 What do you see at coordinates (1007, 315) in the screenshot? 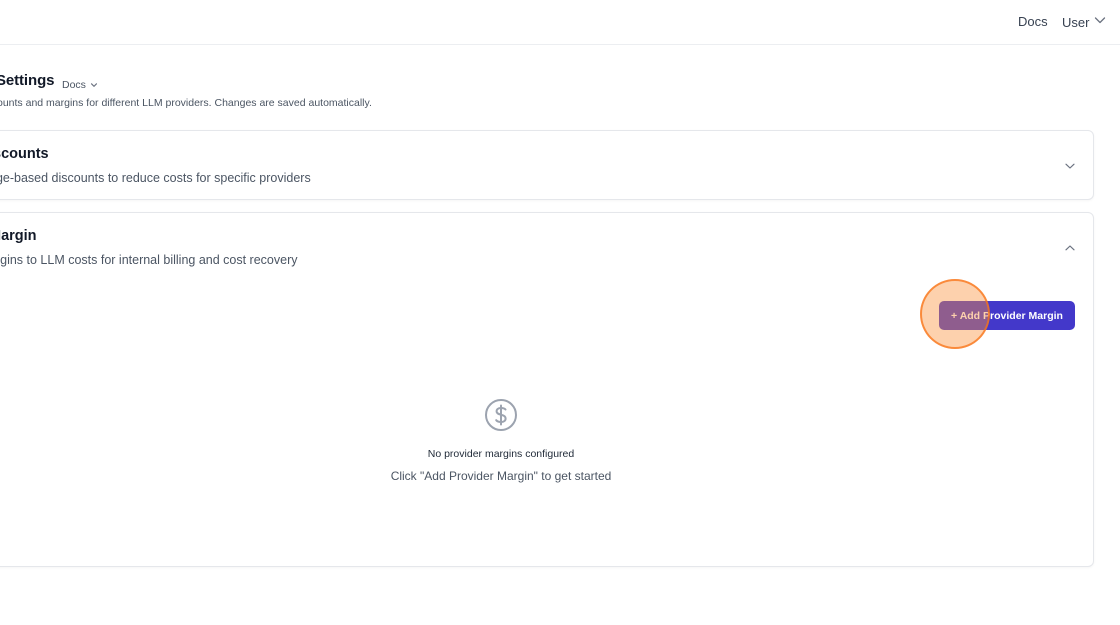
I see `add-provider-margin-button: + Add Provider Margin` at bounding box center [1007, 315].